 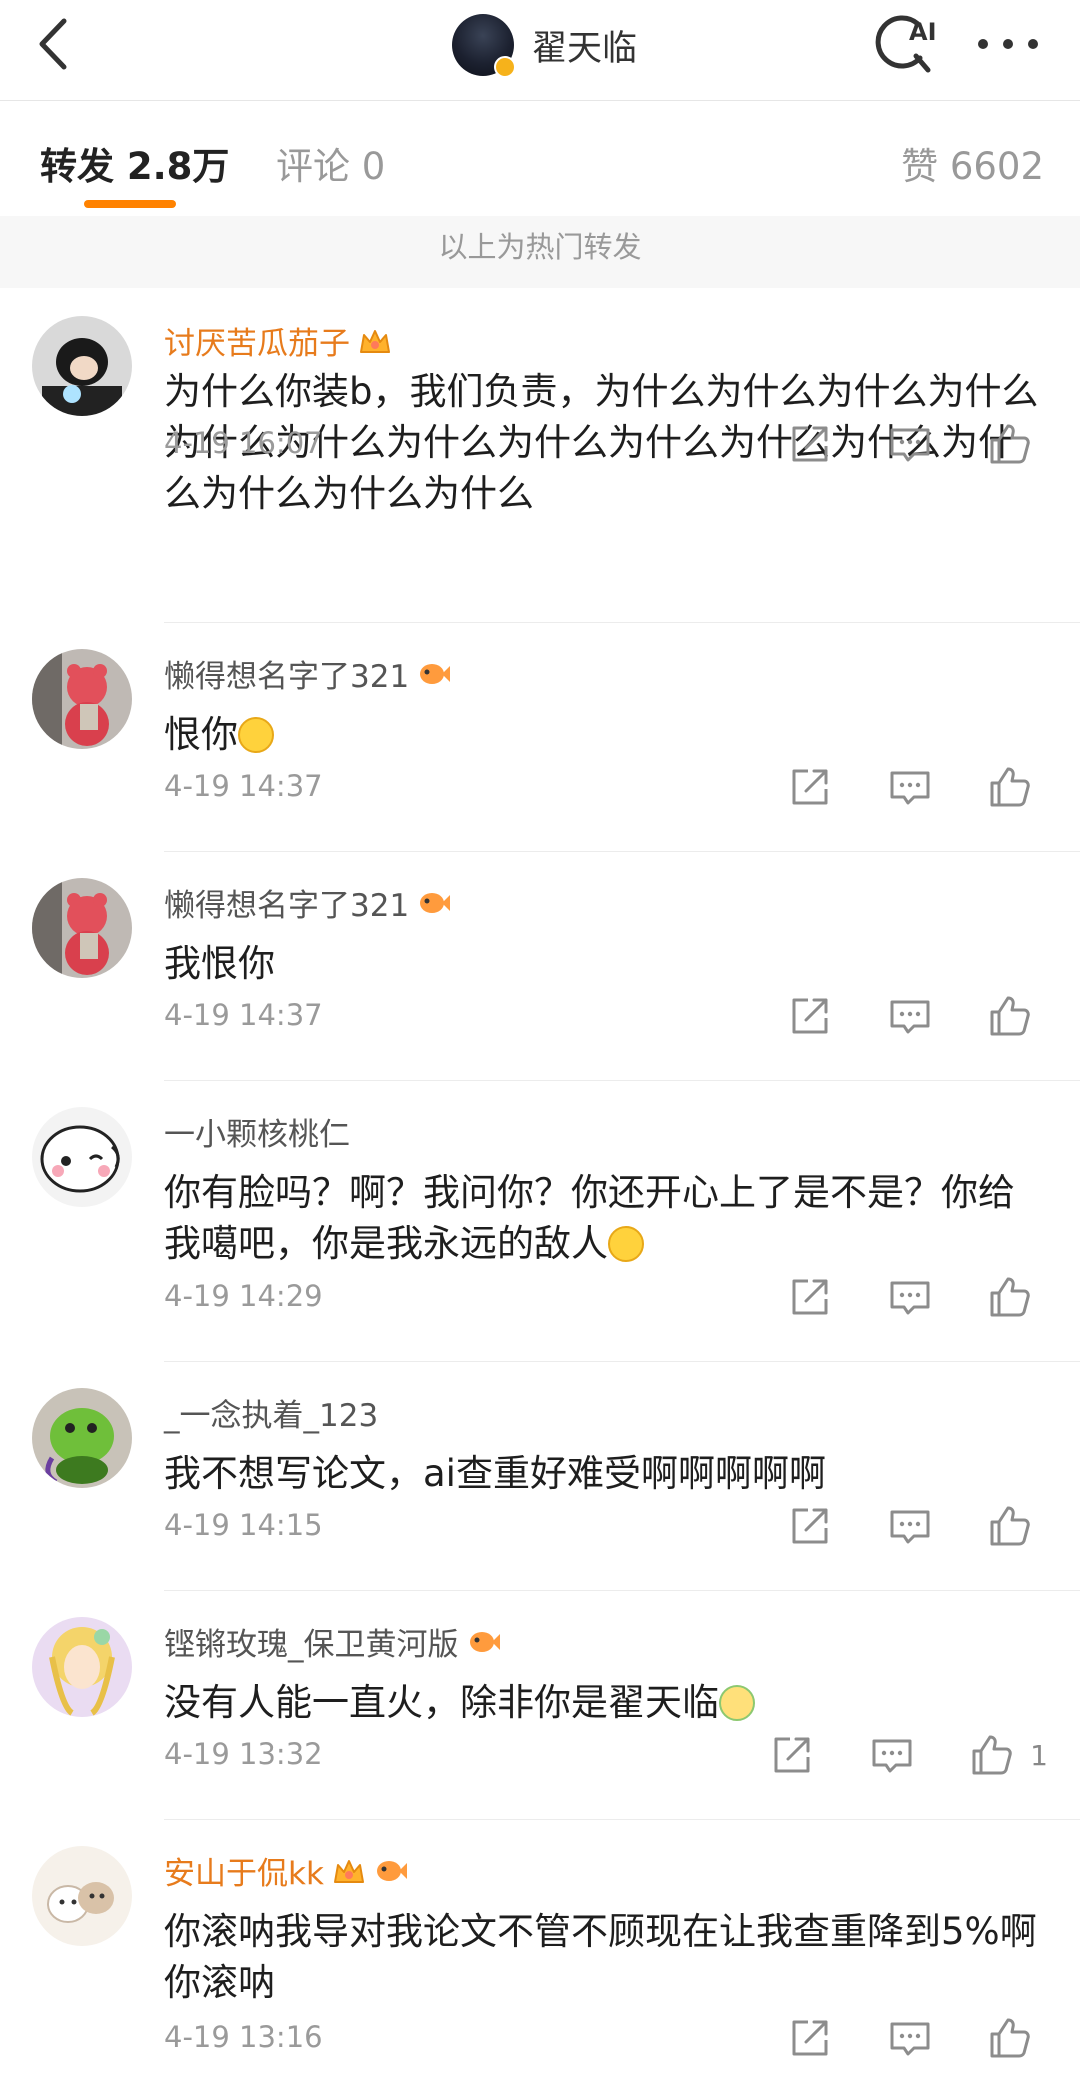 I want to click on like-count: 1, so click(x=1039, y=1755).